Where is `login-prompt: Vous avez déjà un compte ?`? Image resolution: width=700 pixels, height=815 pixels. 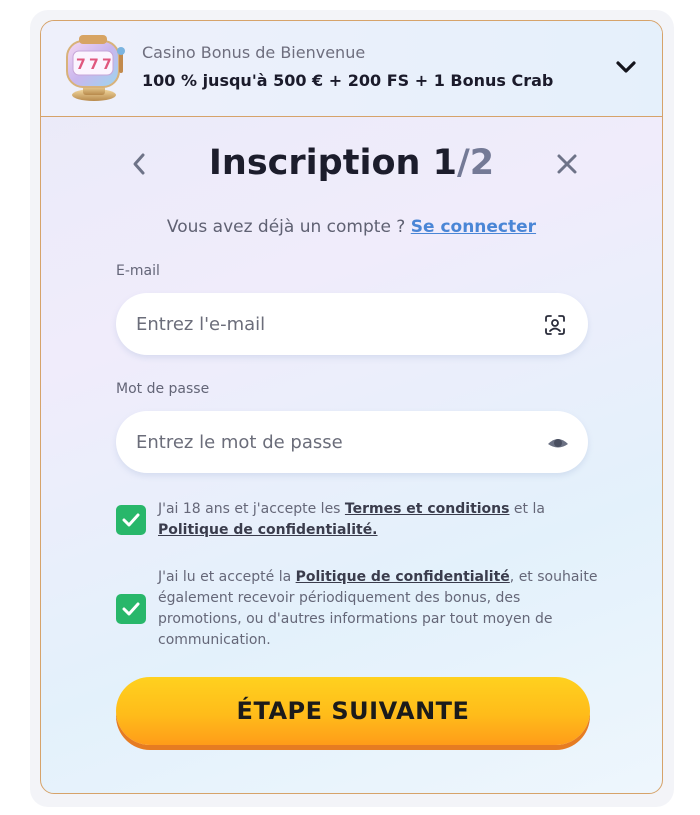 login-prompt: Vous avez déjà un compte ? is located at coordinates (286, 227).